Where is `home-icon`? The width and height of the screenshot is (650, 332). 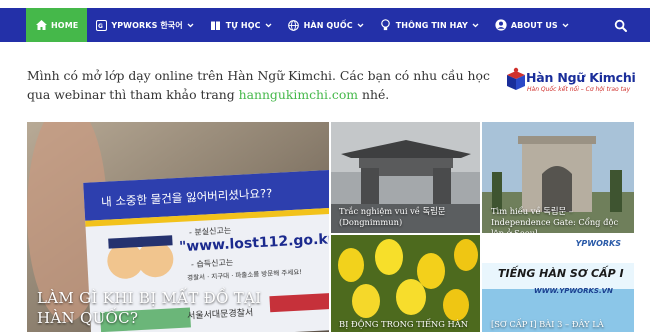
home-icon is located at coordinates (41, 25).